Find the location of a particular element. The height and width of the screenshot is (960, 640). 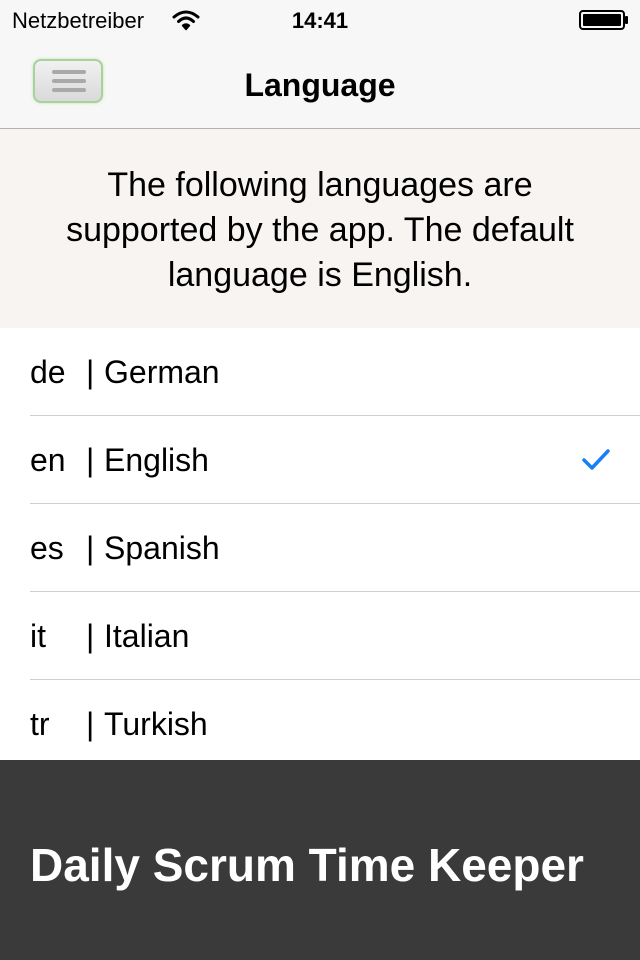

language-name: Italian is located at coordinates (147, 636).